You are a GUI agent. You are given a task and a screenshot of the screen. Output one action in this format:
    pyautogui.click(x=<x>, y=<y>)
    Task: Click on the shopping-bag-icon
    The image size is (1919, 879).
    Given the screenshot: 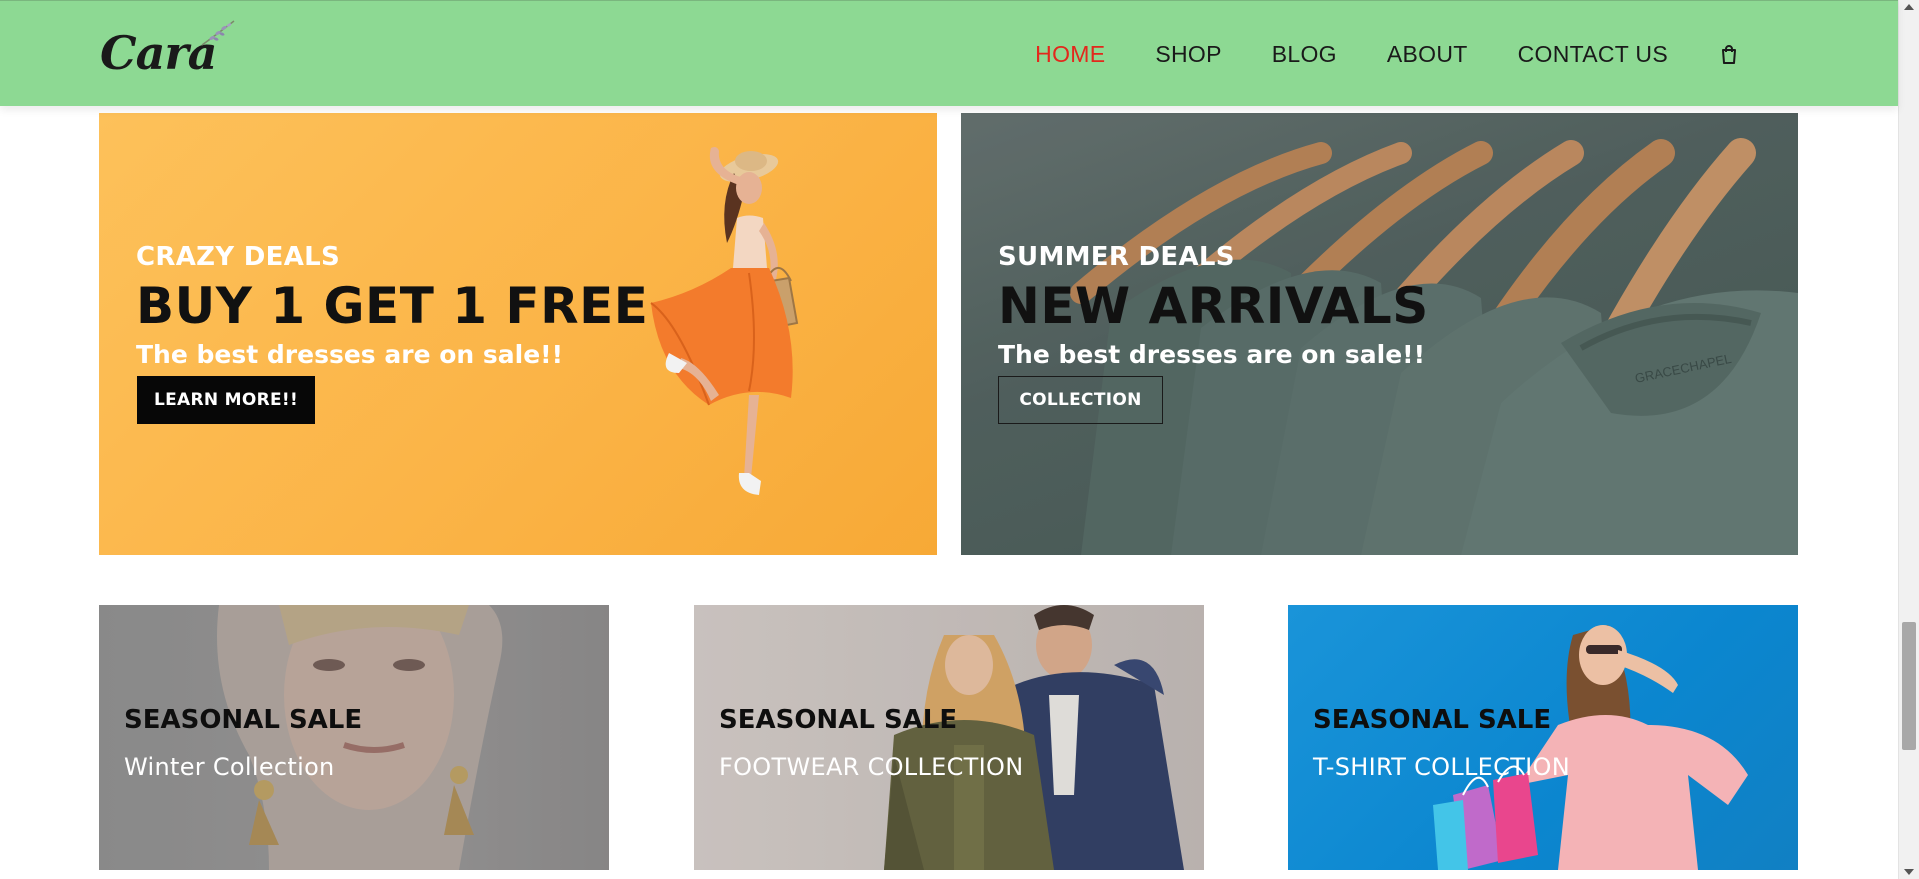 What is the action you would take?
    pyautogui.click(x=1729, y=54)
    